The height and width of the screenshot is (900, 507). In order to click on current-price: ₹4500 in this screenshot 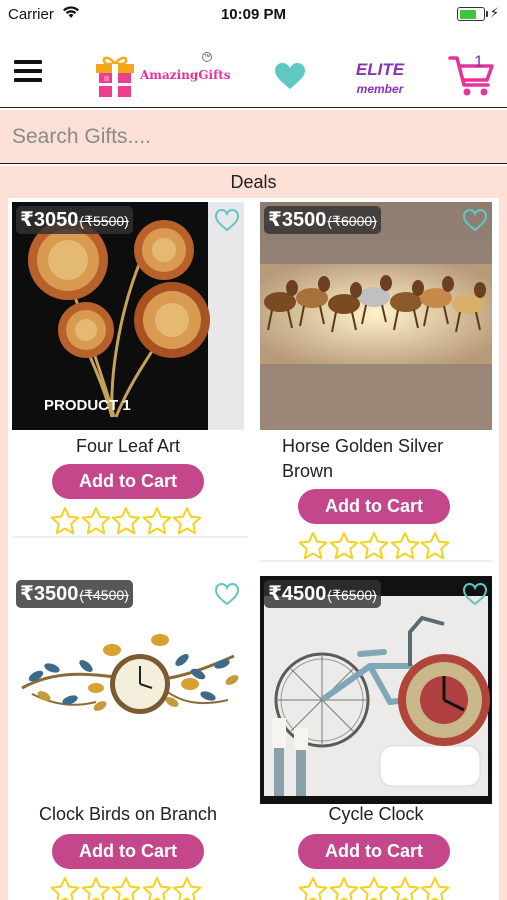, I will do `click(297, 594)`.